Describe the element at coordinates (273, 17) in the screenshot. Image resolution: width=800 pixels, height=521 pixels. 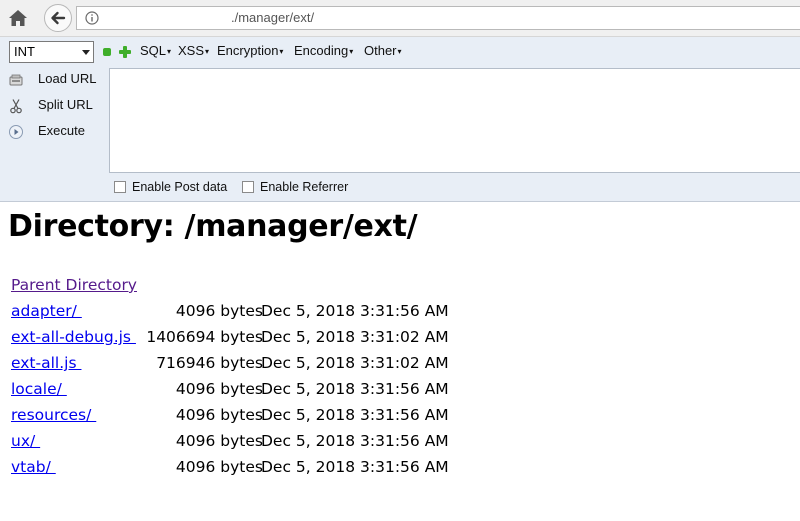
I see `url-text: ./manager/ext/` at that location.